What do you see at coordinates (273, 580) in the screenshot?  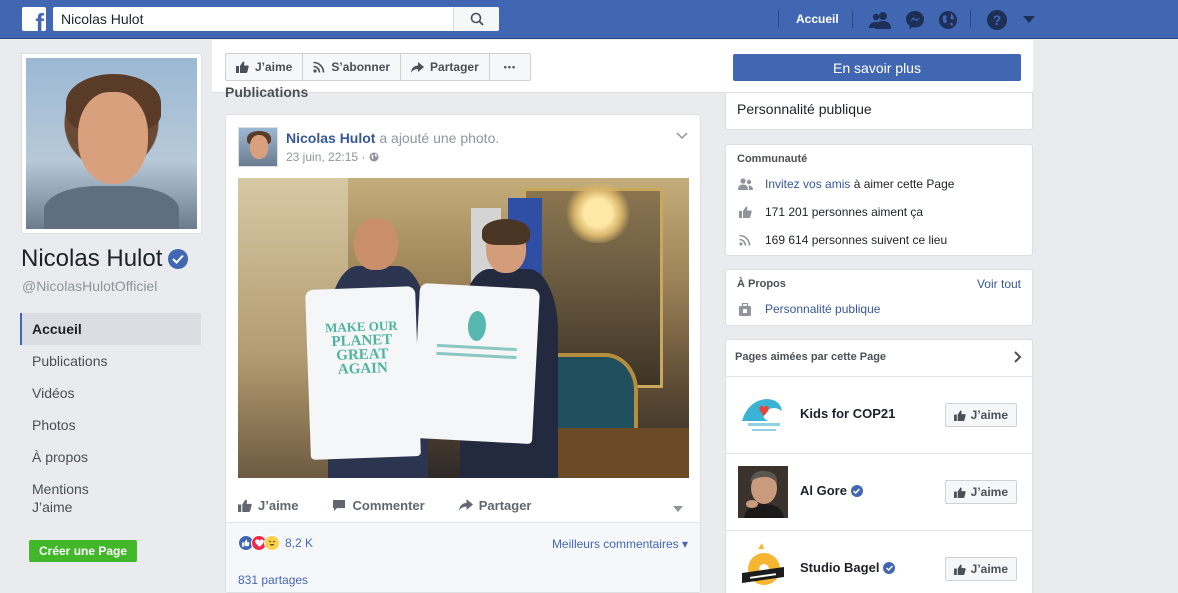 I see `share-count: 831 partages` at bounding box center [273, 580].